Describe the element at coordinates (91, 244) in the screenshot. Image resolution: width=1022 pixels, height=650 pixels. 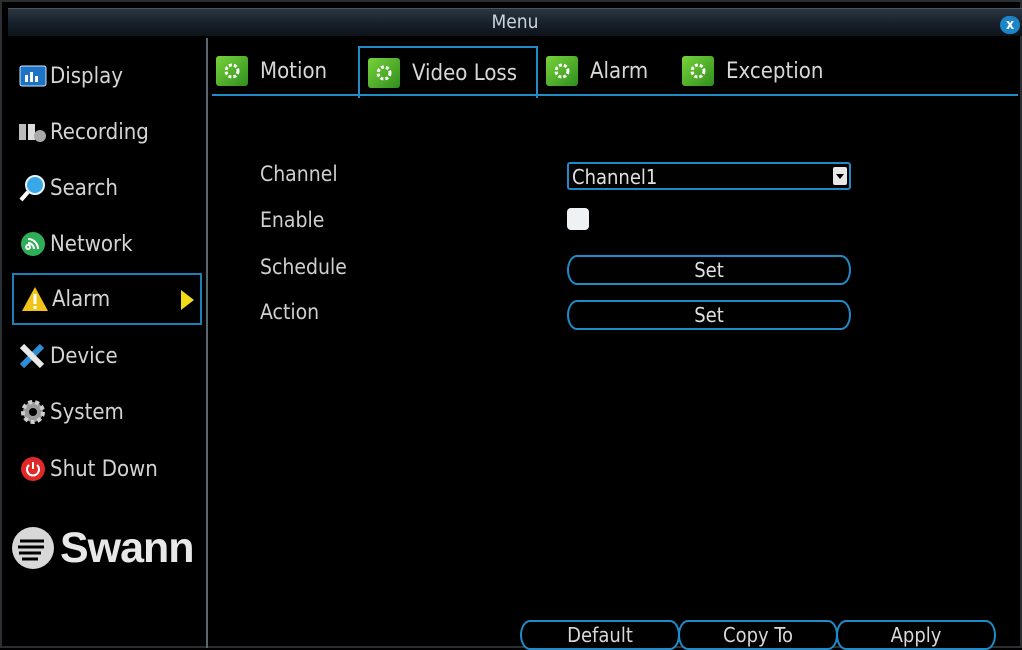
I see `sidebar-item-label: Network` at that location.